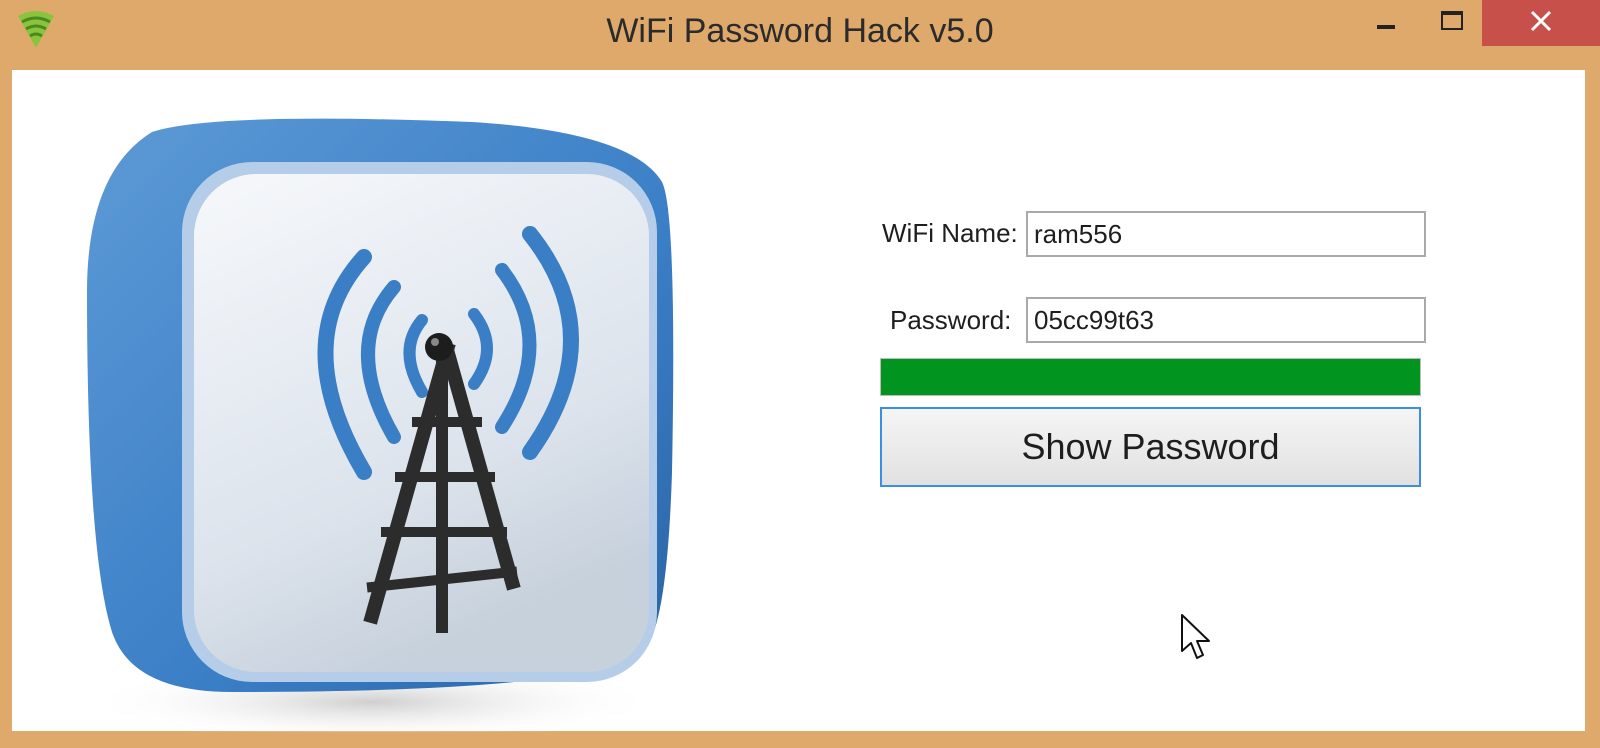 The height and width of the screenshot is (748, 1600). I want to click on show-password-button: Show Password, so click(1150, 447).